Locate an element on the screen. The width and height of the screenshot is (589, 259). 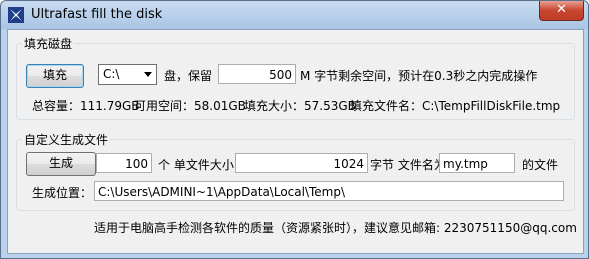
drive-suffix-label: 盘，保留 is located at coordinates (188, 76).